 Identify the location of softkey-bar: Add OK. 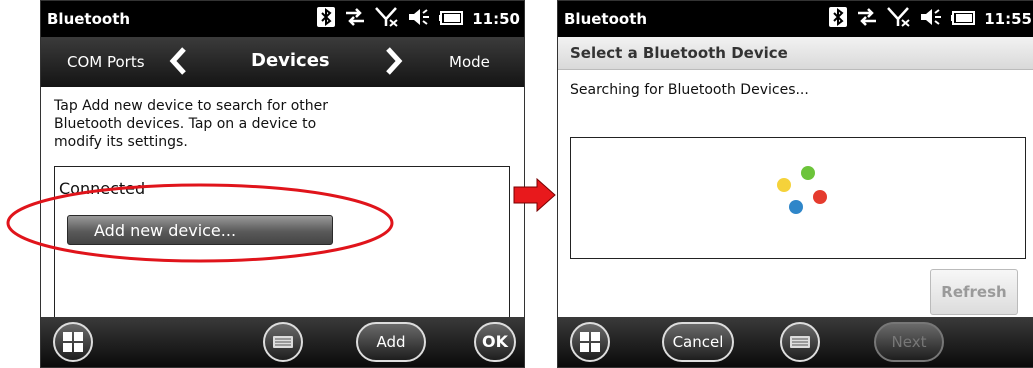
(282, 342).